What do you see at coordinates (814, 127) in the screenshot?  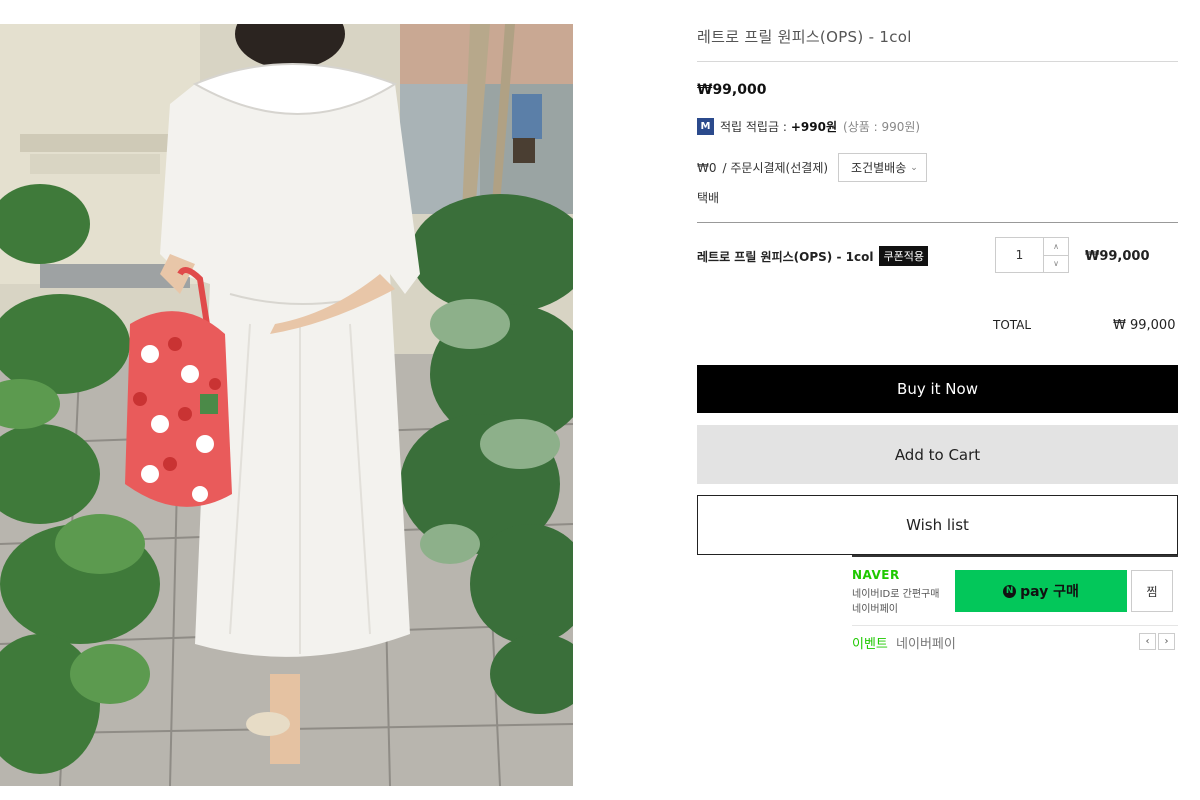 I see `mileage-amount: +990원` at bounding box center [814, 127].